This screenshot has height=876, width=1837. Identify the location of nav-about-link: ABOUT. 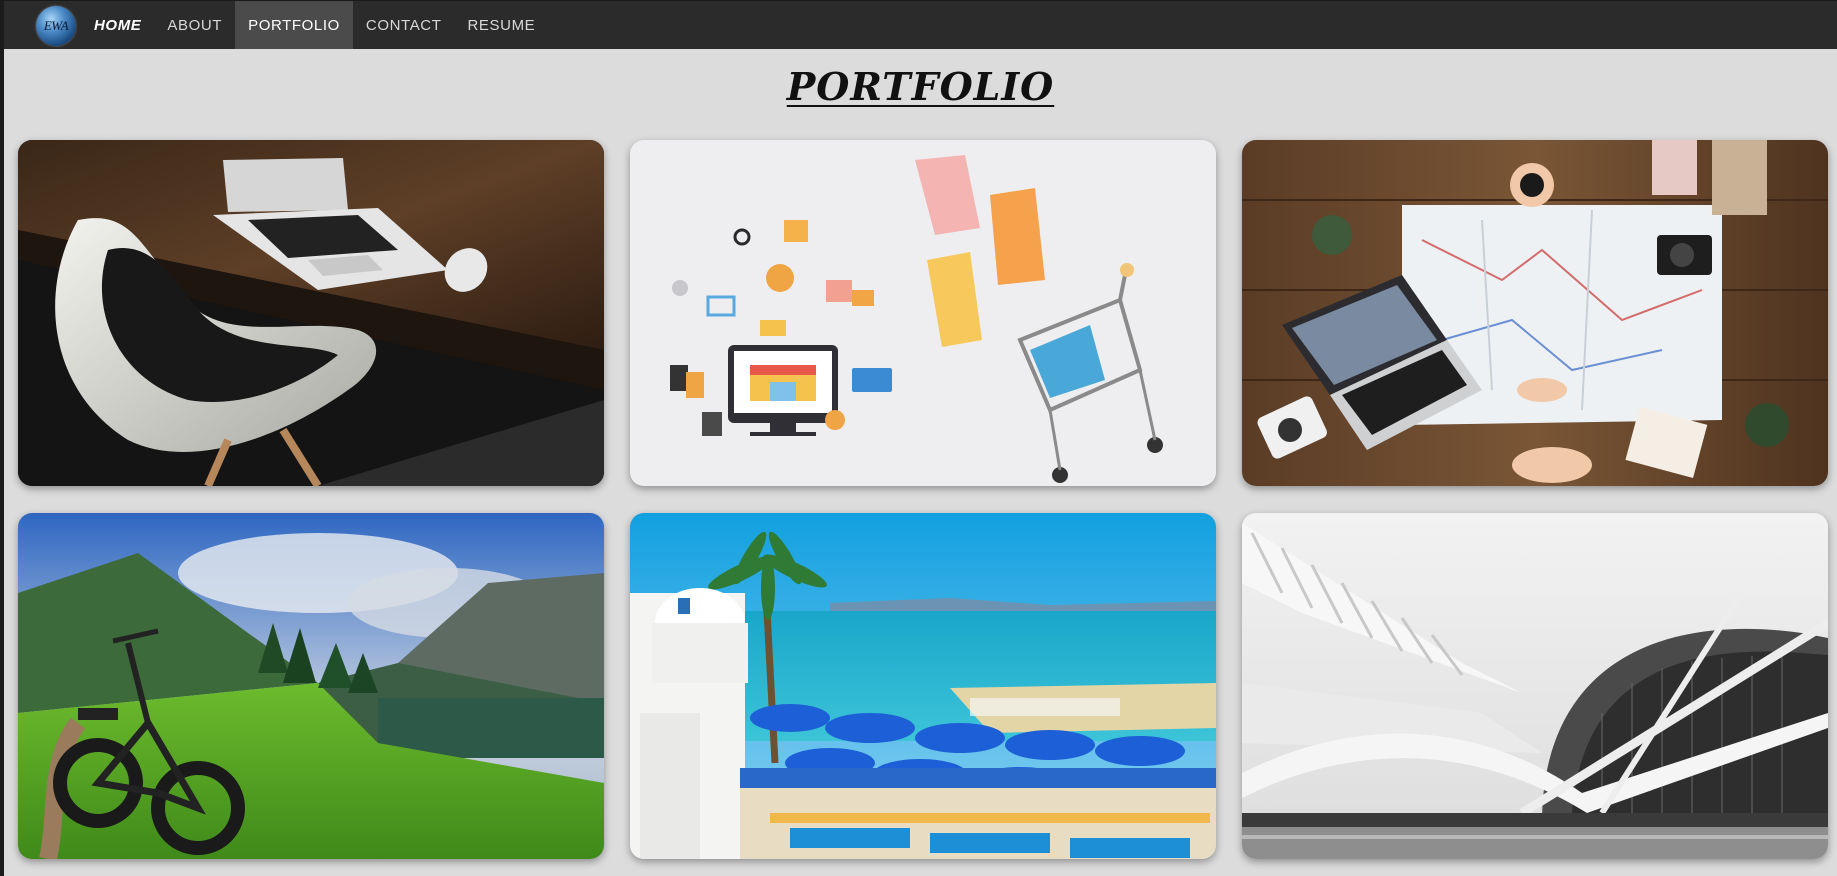
(194, 25).